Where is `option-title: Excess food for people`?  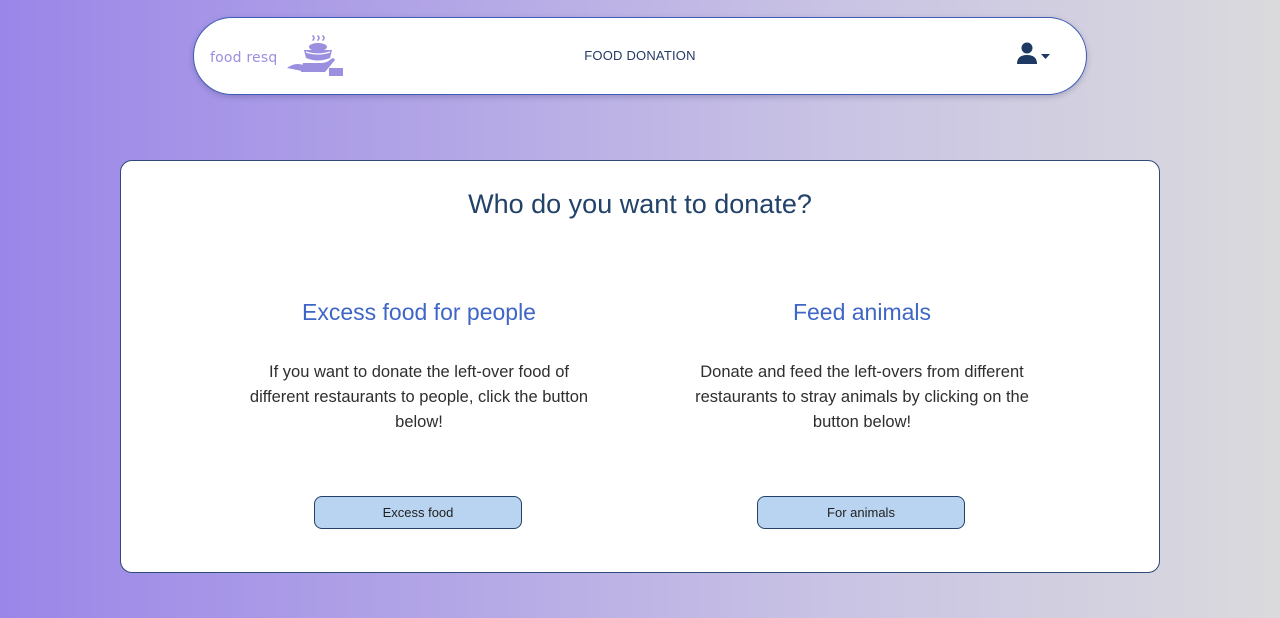
option-title: Excess food for people is located at coordinates (419, 312).